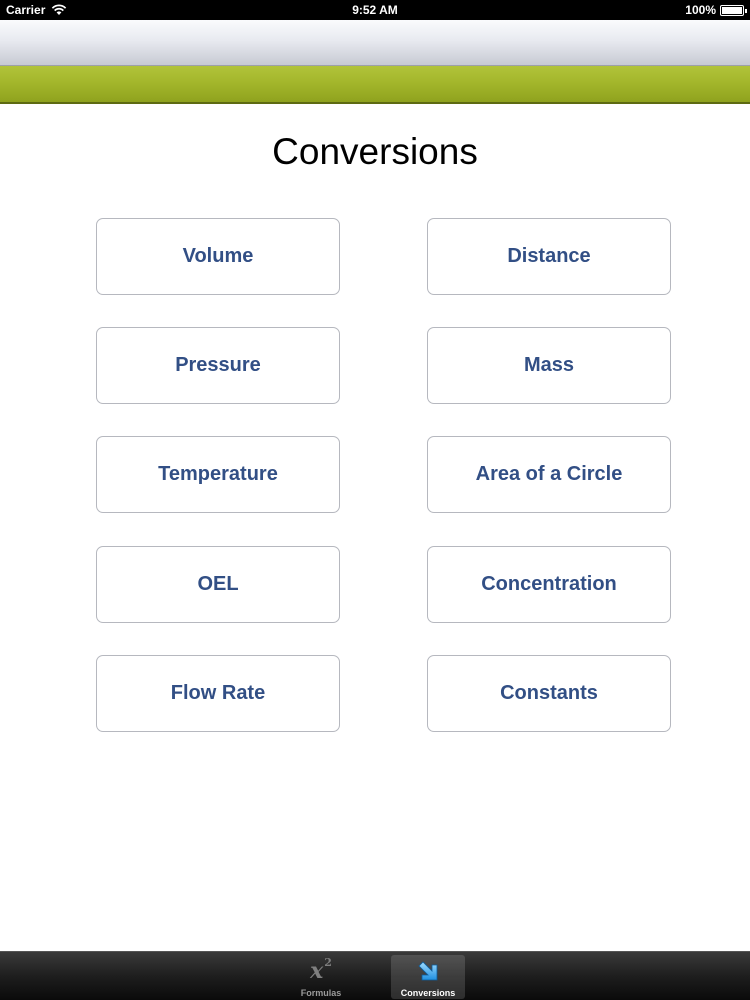 This screenshot has height=1000, width=750. Describe the element at coordinates (549, 365) in the screenshot. I see `mass-button: Mass` at that location.